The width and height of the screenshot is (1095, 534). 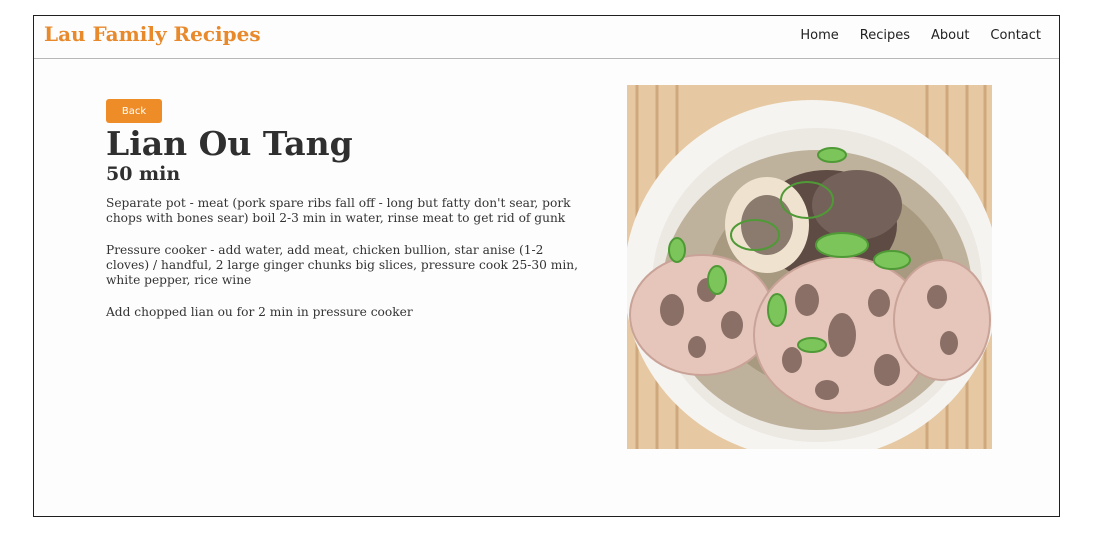 I want to click on site-brand: Lau Family Recipes, so click(x=152, y=34).